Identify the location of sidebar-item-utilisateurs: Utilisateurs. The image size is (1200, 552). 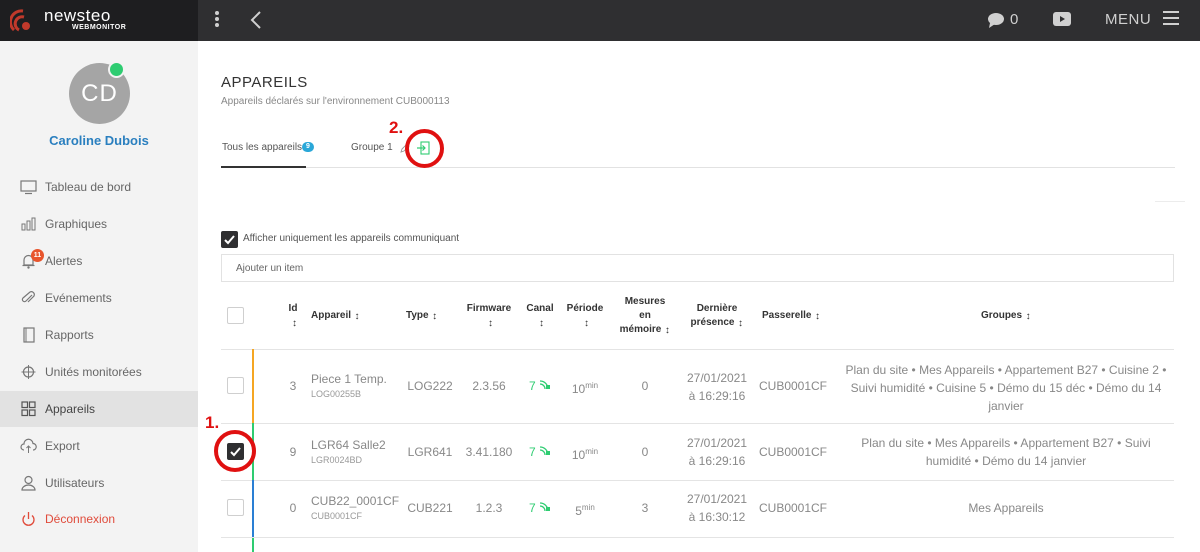
(99, 483).